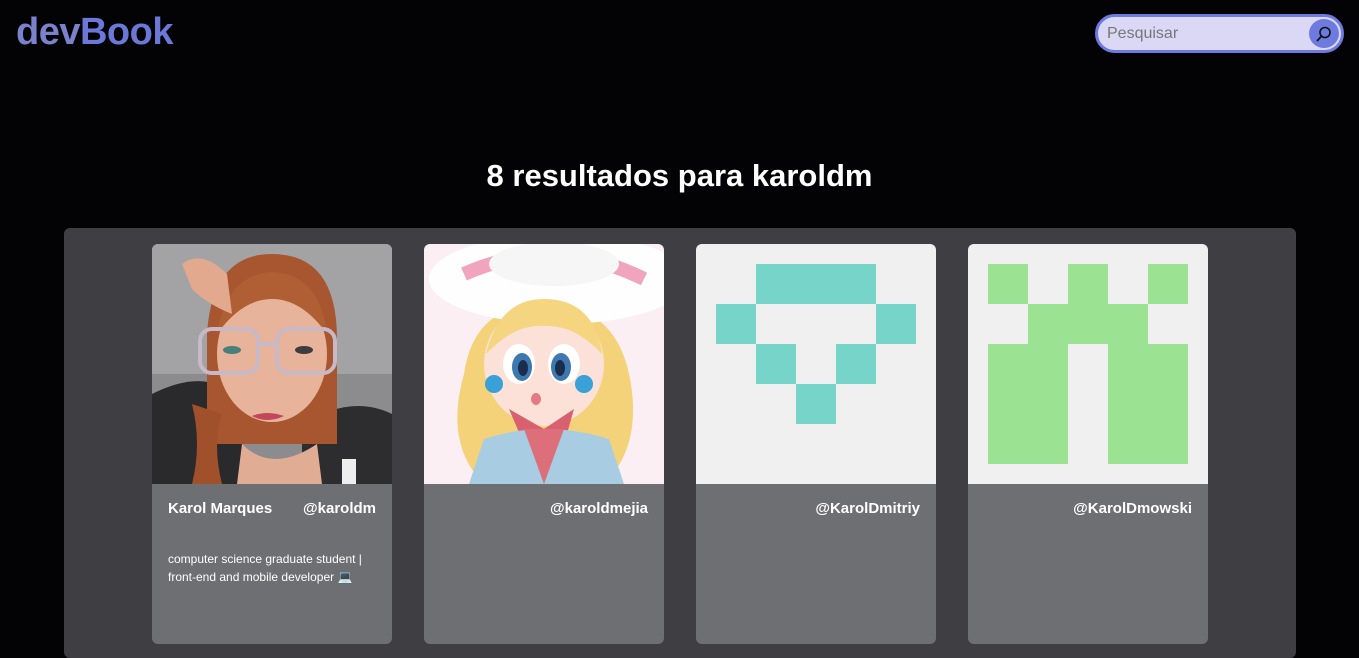 This screenshot has height=658, width=1359. I want to click on search-bar, so click(1219, 33).